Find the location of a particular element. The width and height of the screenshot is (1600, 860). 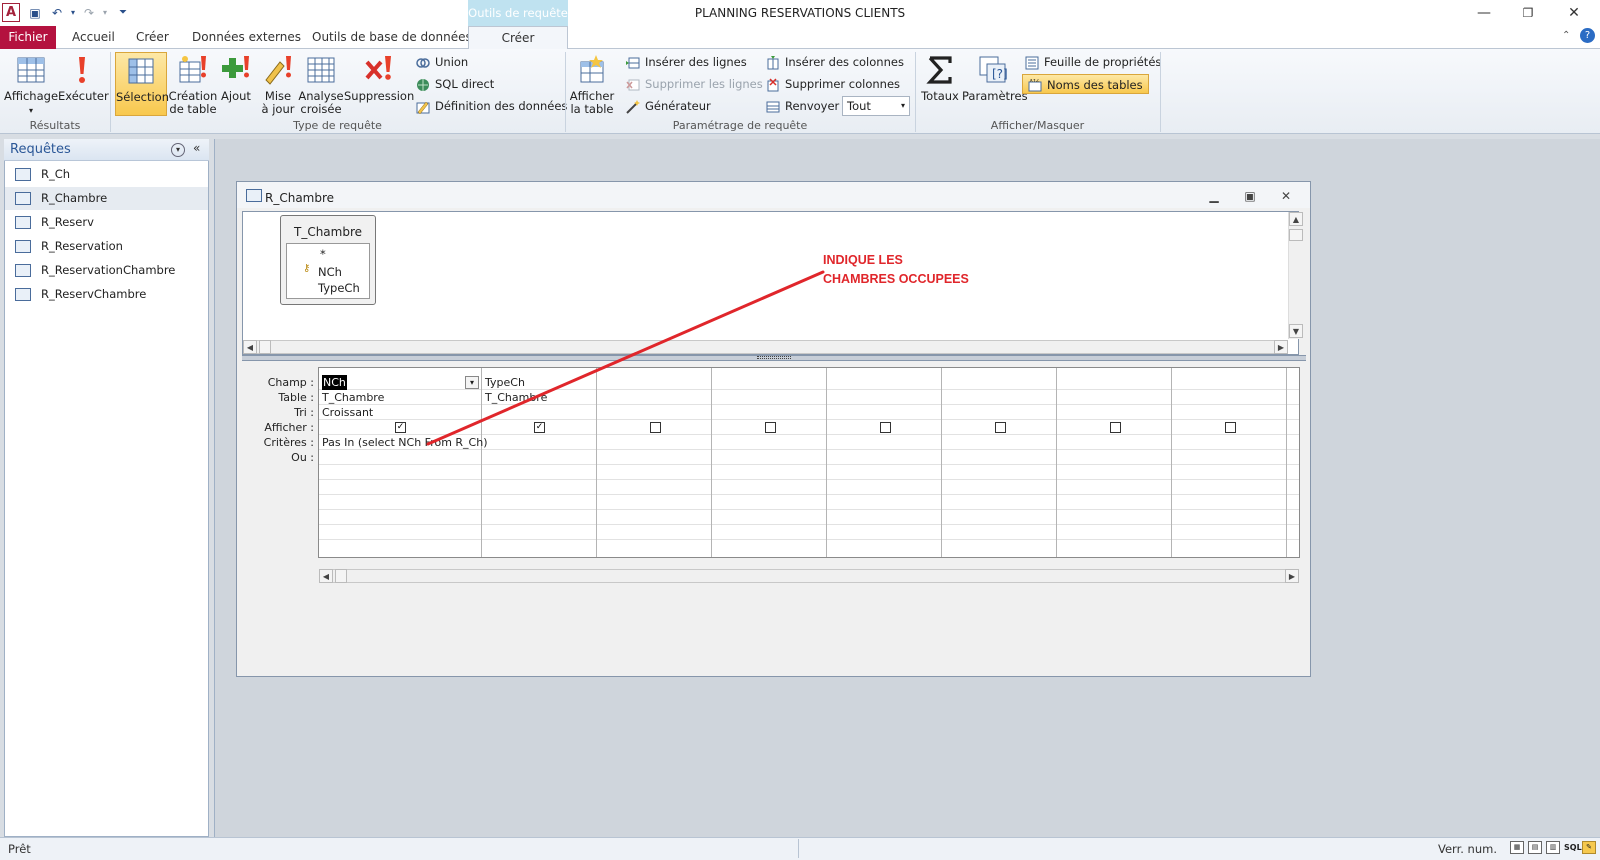

close-button: ✕ is located at coordinates (1574, 13).